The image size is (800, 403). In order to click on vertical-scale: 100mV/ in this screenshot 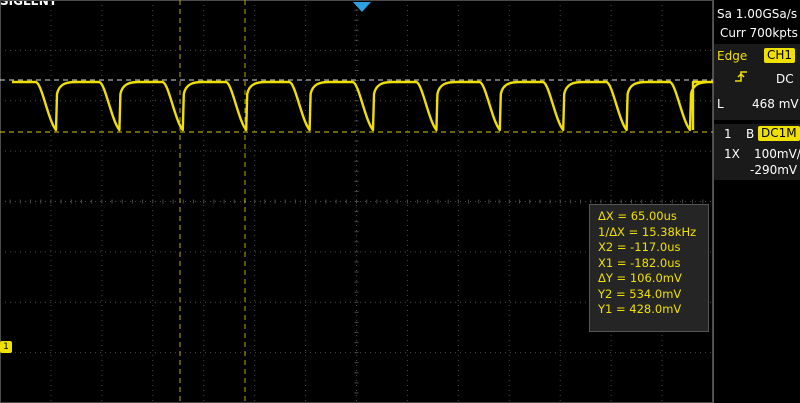, I will do `click(777, 154)`.